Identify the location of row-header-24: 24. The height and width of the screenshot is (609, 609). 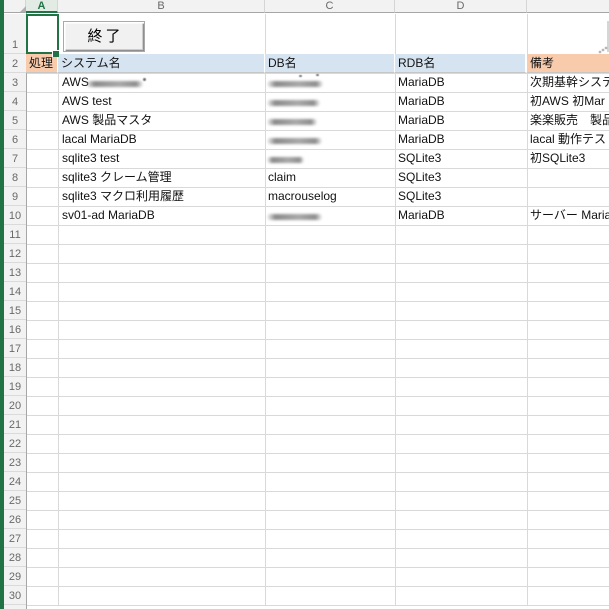
(15, 481).